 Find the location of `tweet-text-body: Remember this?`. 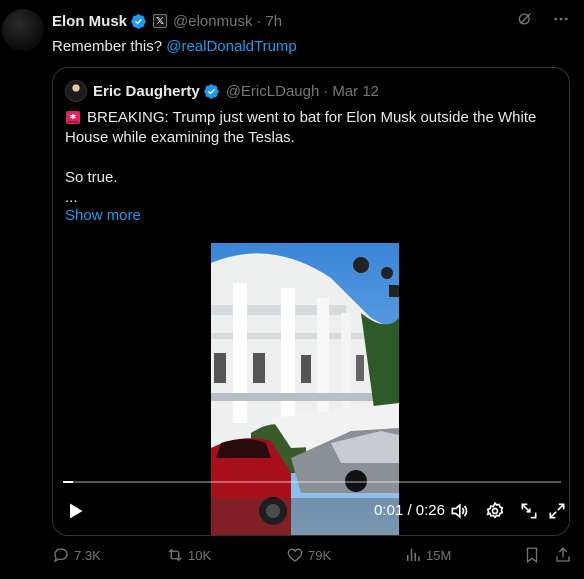

tweet-text-body: Remember this? is located at coordinates (109, 46).